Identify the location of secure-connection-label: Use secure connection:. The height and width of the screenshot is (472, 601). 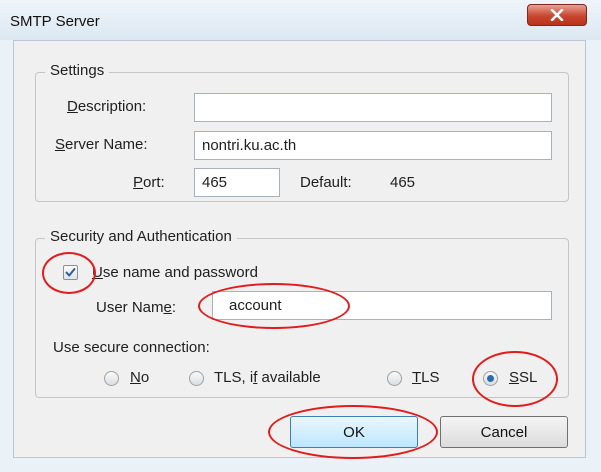
(131, 347).